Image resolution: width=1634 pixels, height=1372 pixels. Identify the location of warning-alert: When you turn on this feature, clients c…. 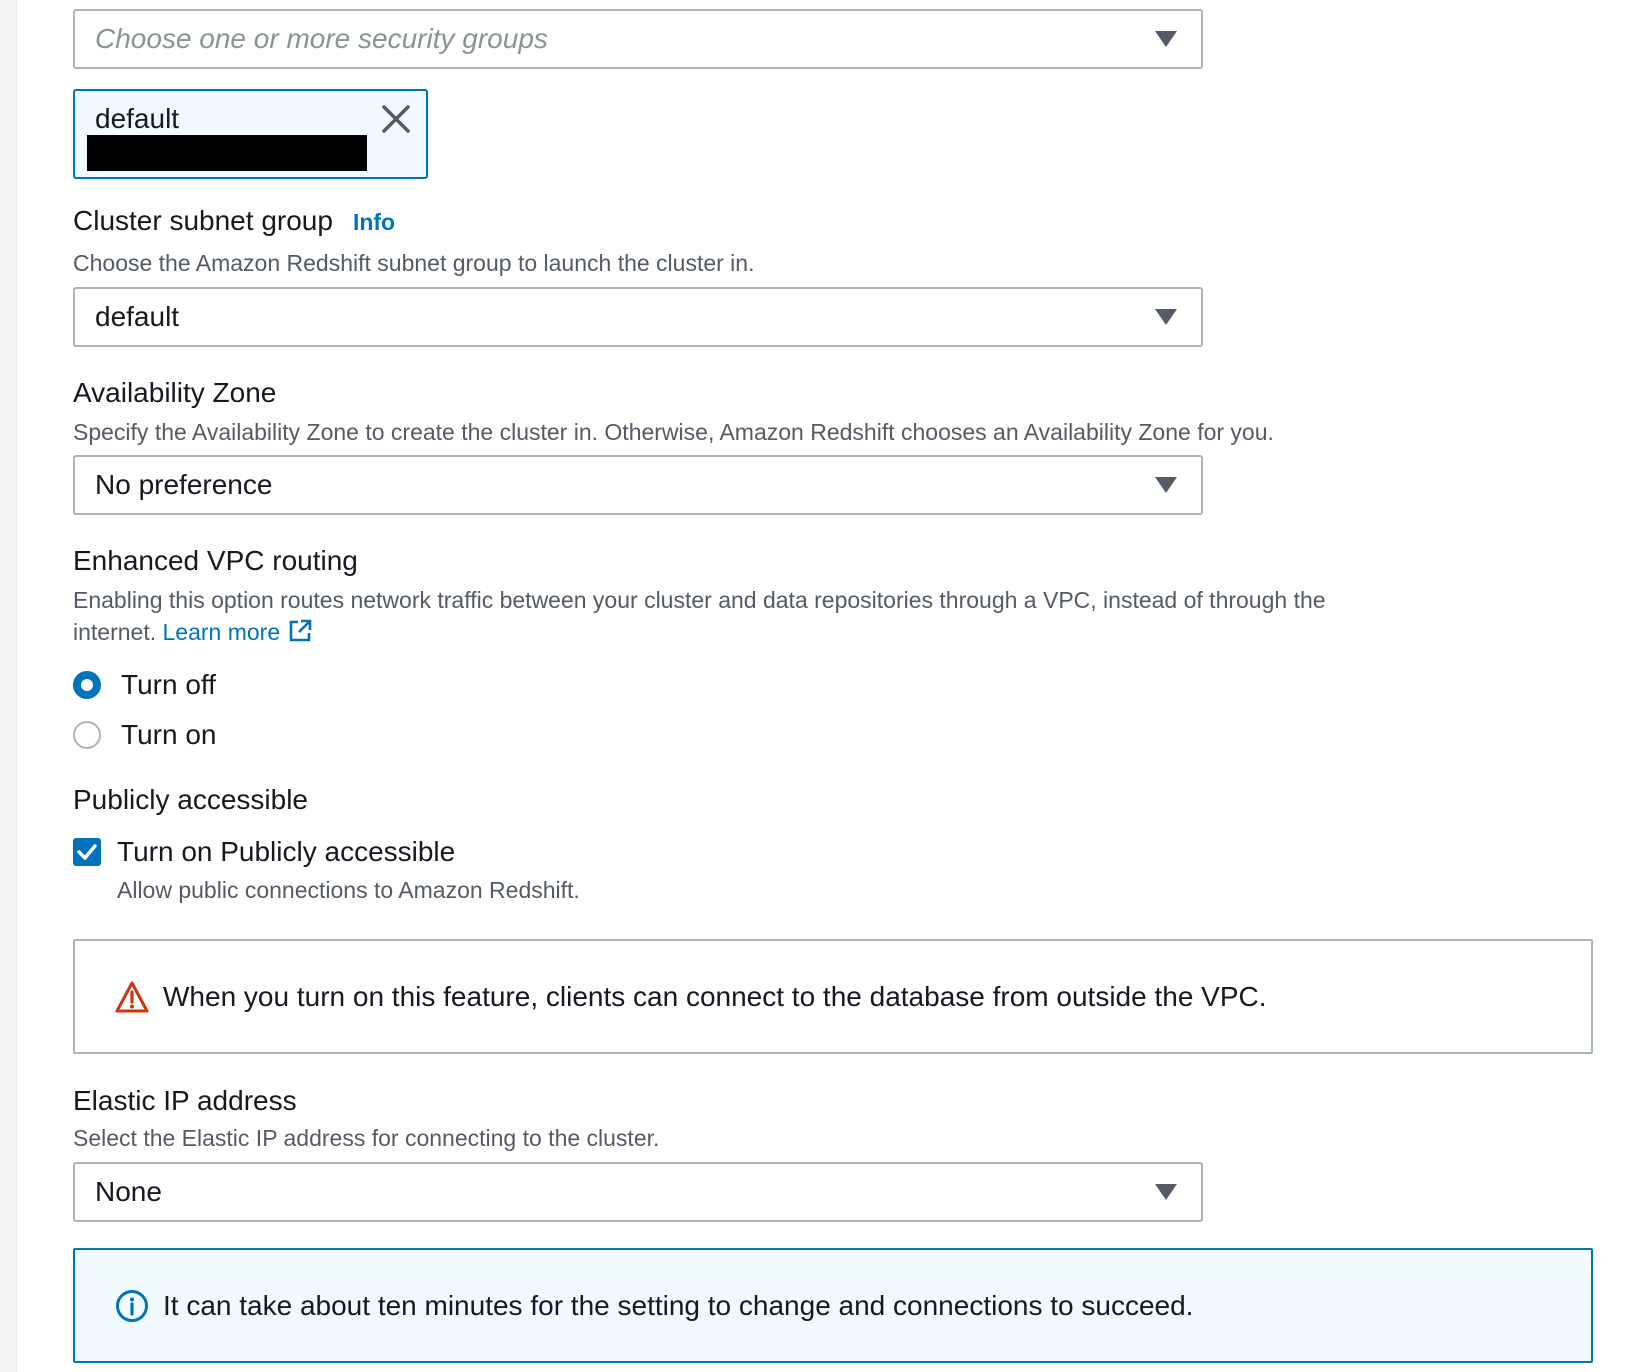
(833, 996).